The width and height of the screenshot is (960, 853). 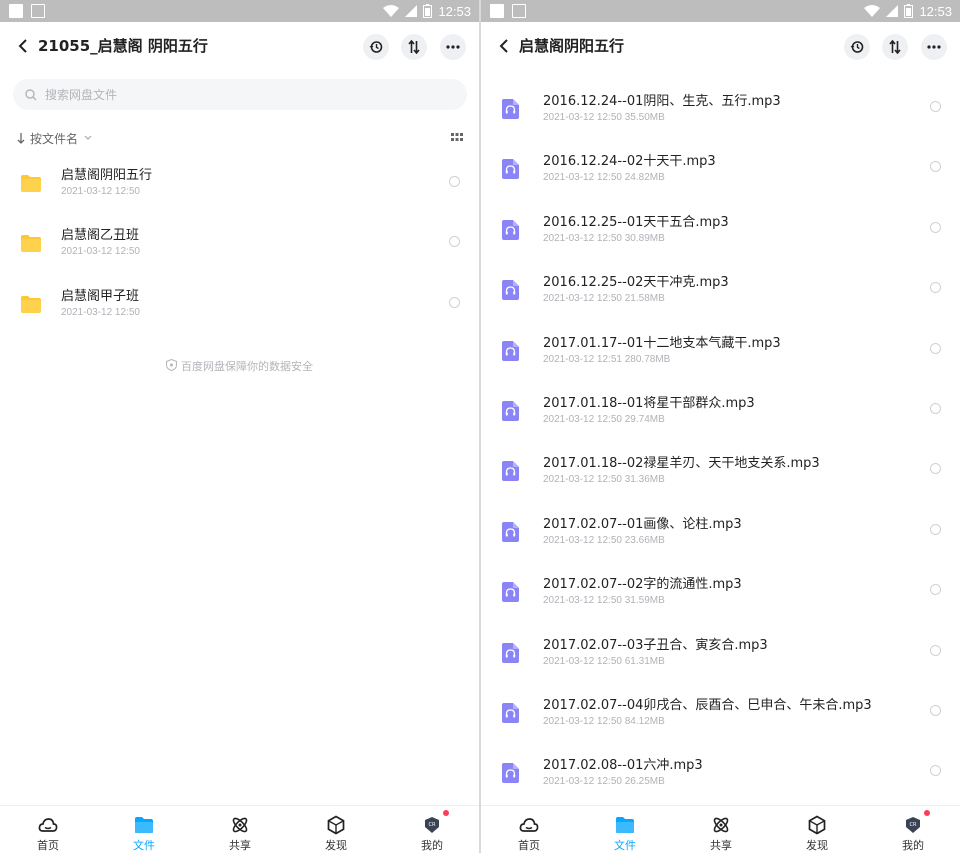 What do you see at coordinates (38, 11) in the screenshot?
I see `gallery-icon` at bounding box center [38, 11].